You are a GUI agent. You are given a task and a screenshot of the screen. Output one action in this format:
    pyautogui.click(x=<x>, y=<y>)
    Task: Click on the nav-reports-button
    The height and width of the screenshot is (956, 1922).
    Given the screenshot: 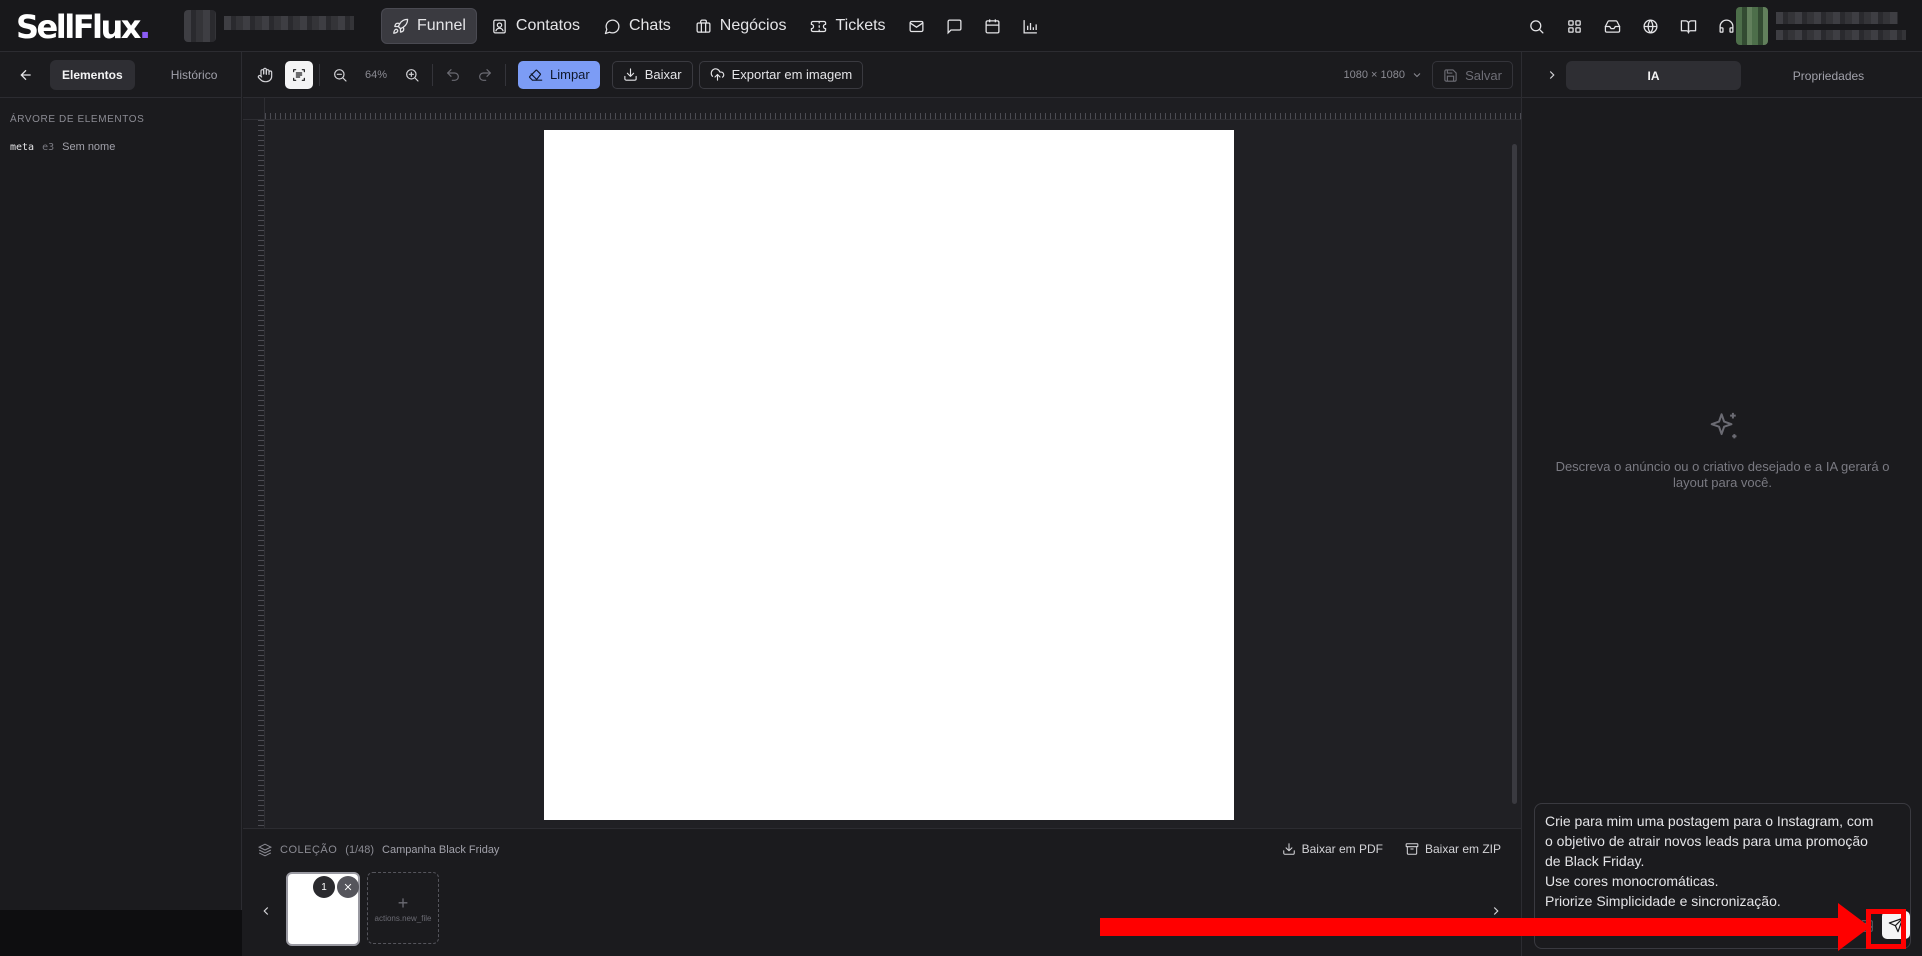 What is the action you would take?
    pyautogui.click(x=1031, y=26)
    